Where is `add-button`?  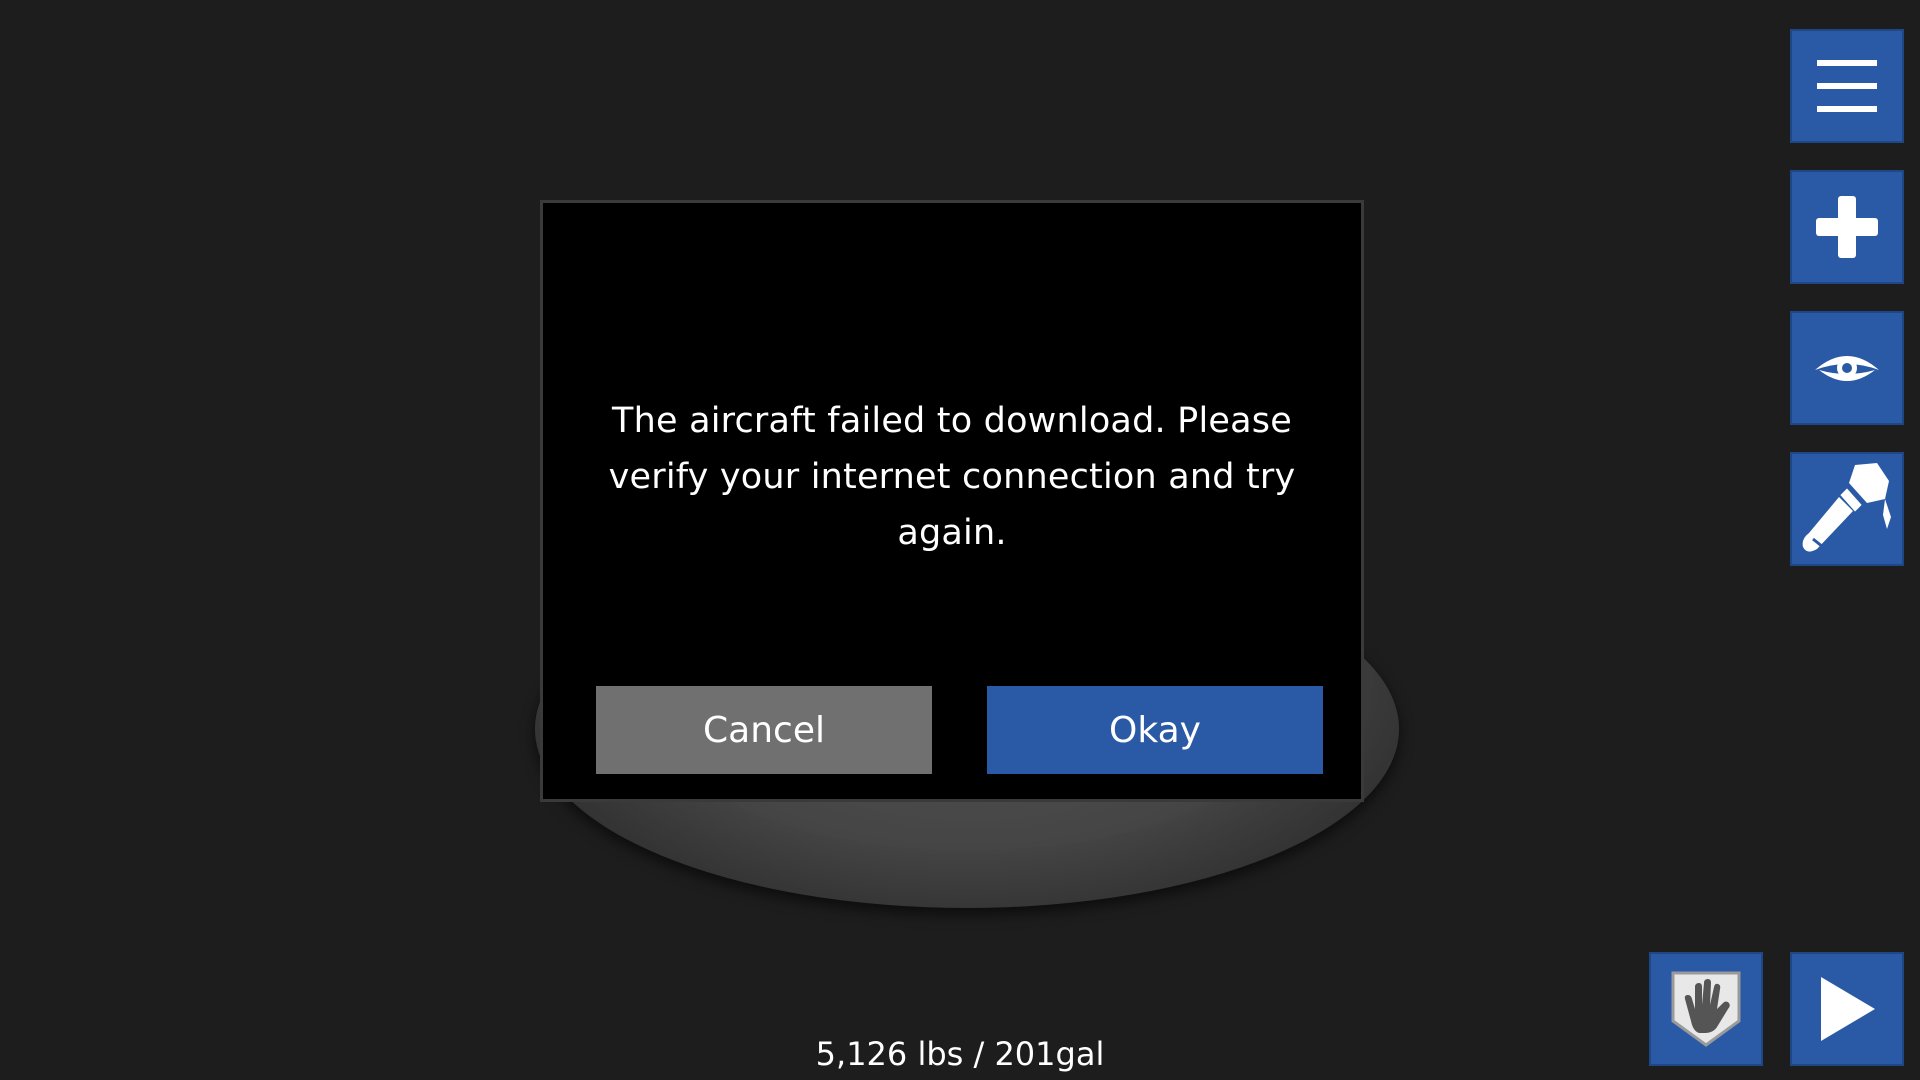
add-button is located at coordinates (1847, 227).